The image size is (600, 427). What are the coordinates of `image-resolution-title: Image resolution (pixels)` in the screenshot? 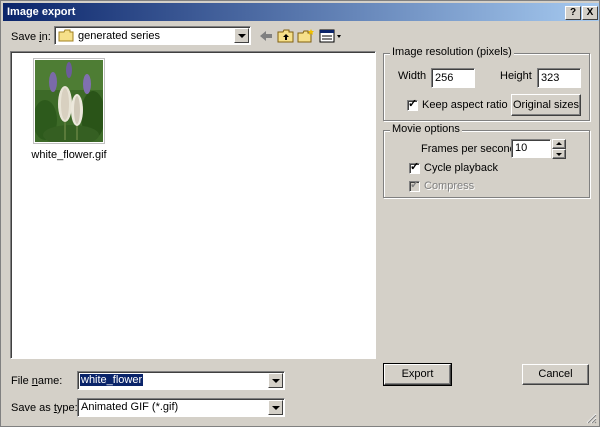 It's located at (452, 52).